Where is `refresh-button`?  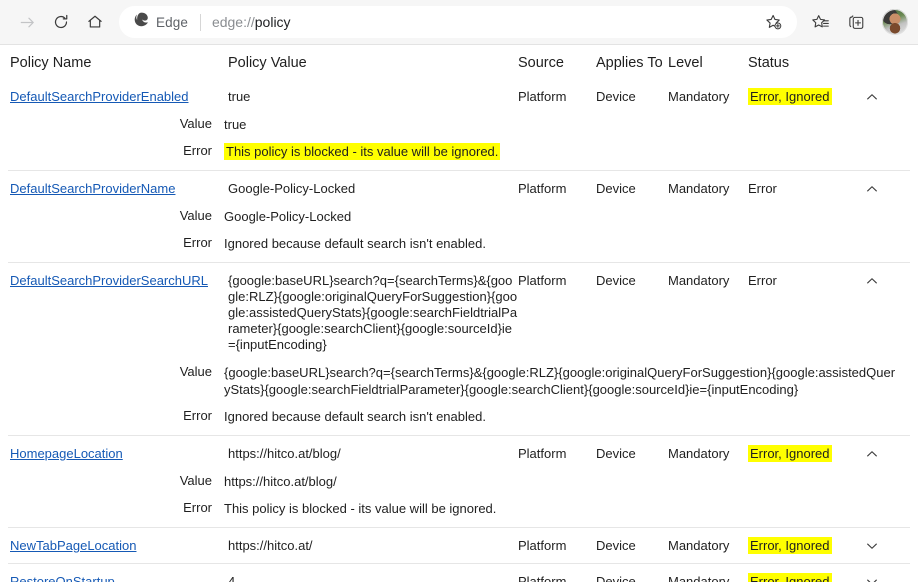
refresh-button is located at coordinates (61, 22).